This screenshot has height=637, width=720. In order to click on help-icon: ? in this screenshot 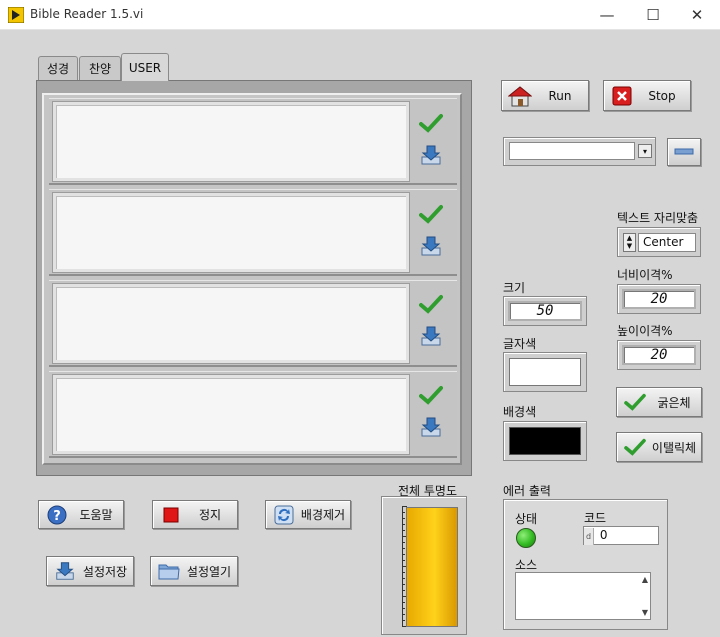, I will do `click(57, 515)`.